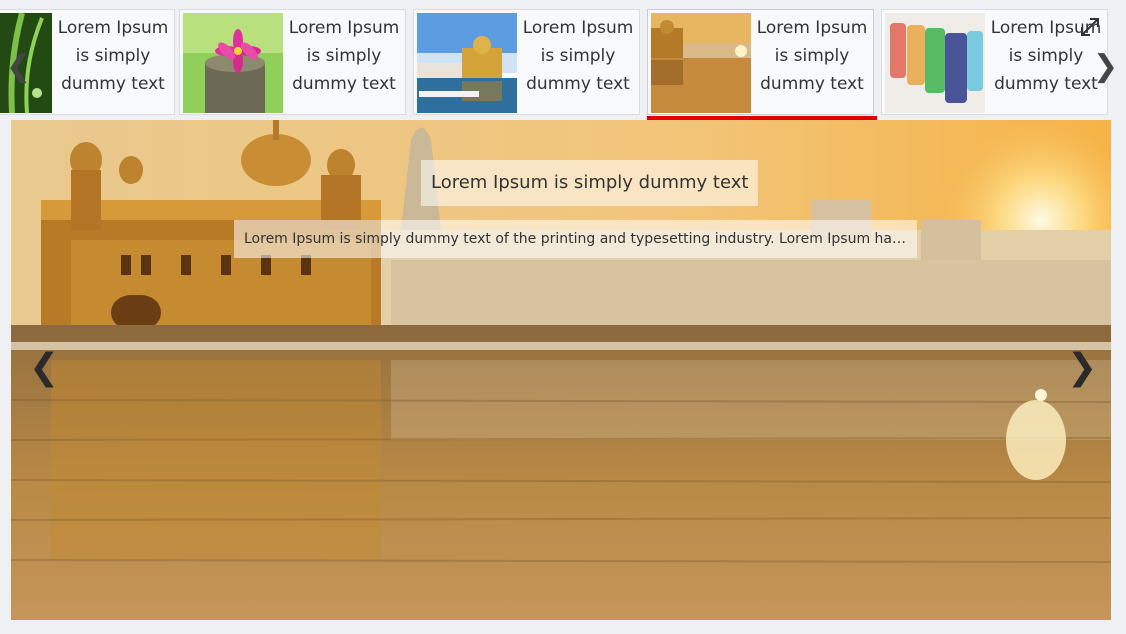 The image size is (1126, 634). I want to click on slide-prev-button: ❮, so click(44, 368).